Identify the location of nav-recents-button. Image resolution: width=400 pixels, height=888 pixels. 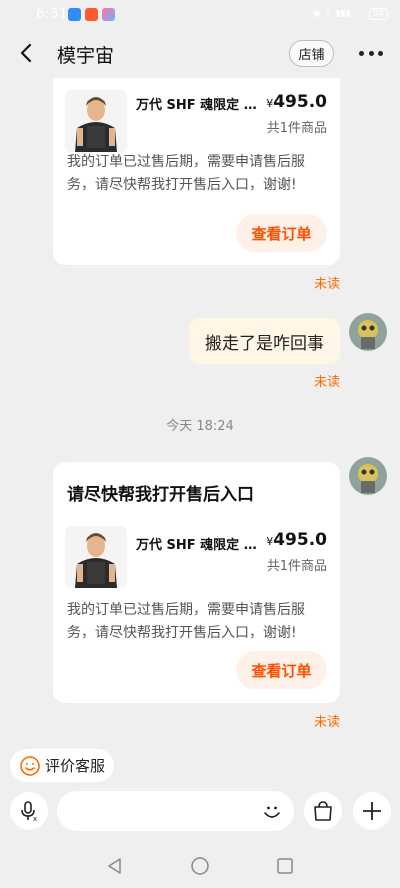
(285, 868).